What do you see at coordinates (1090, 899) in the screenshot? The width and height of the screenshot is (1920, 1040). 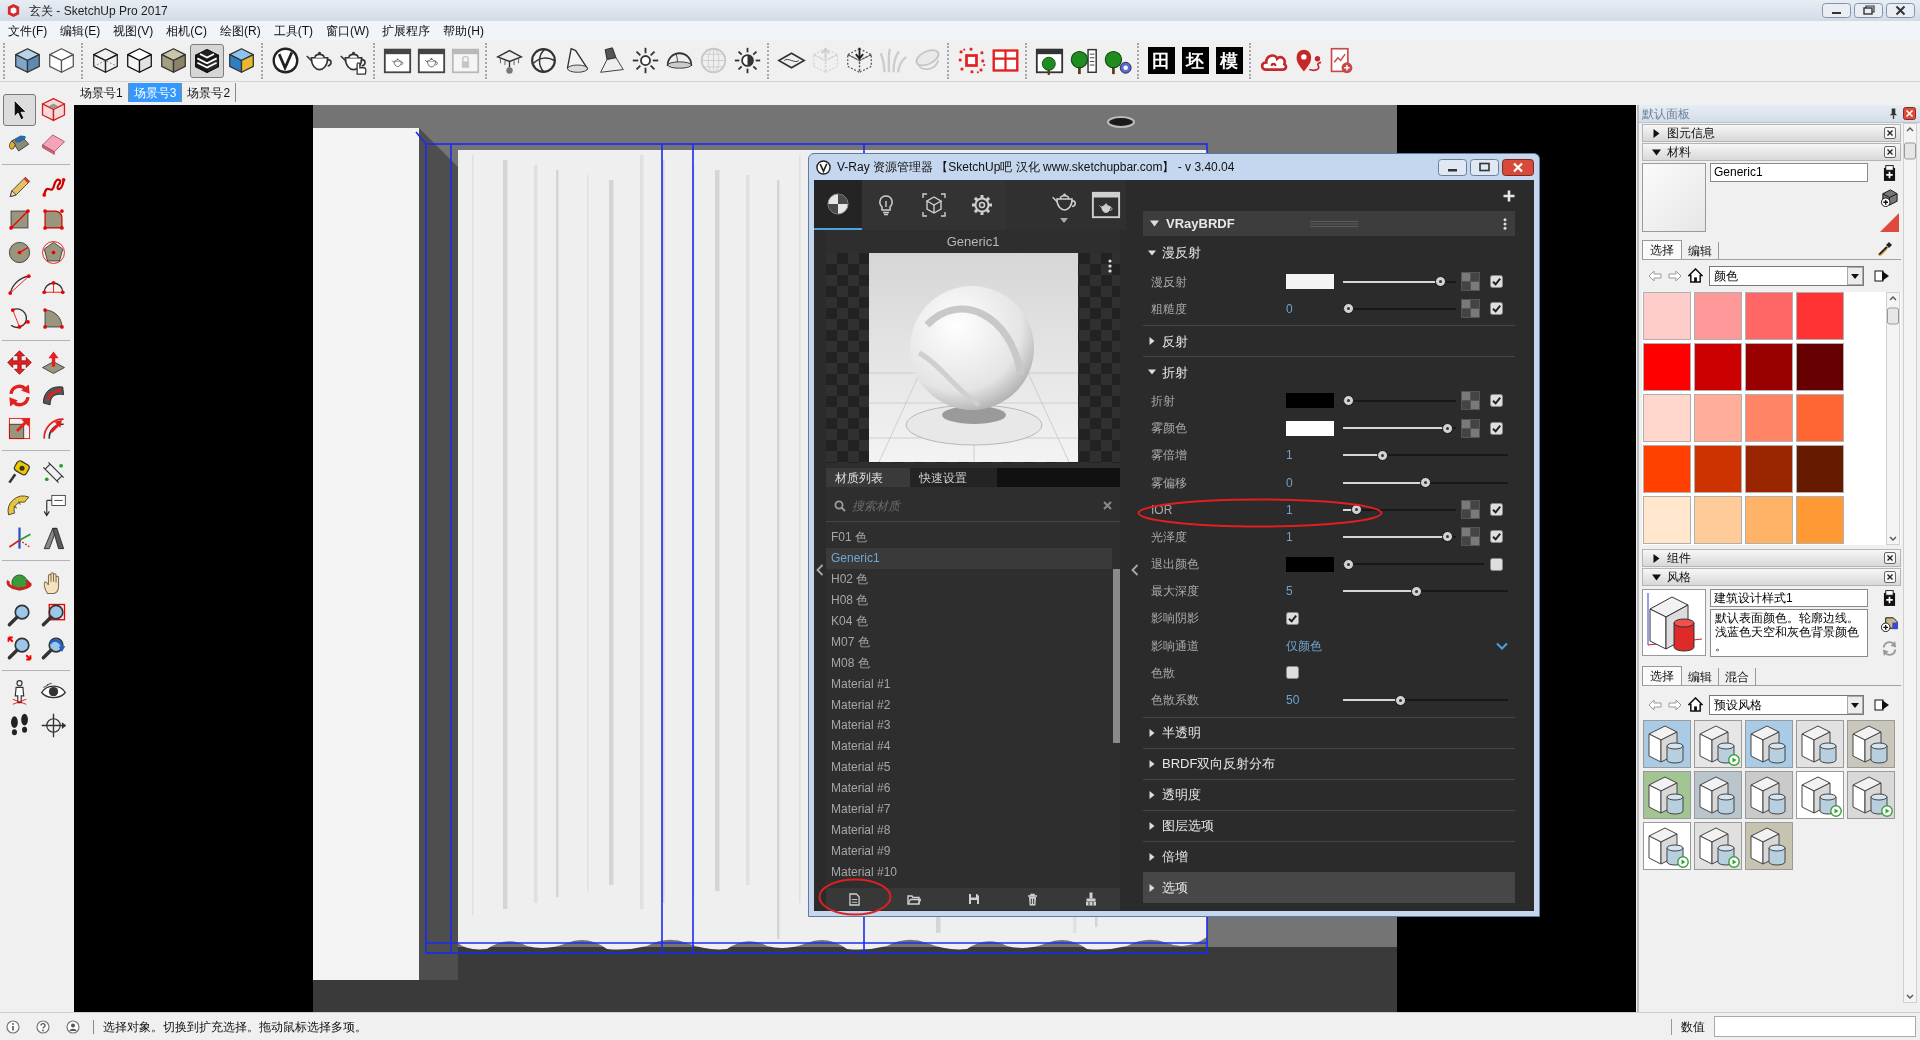 I see `brush-icon` at bounding box center [1090, 899].